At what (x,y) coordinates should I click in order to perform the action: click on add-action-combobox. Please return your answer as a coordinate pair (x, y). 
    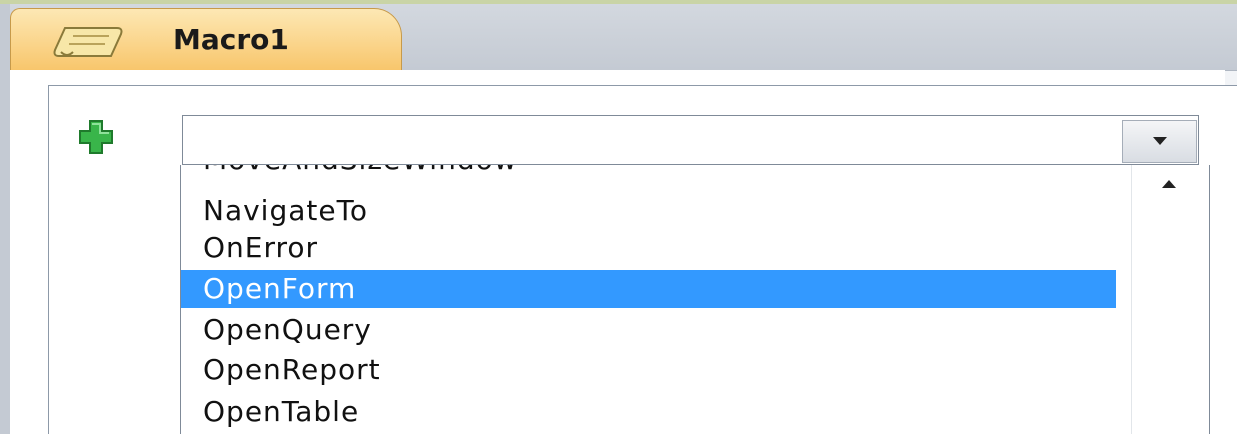
    Looking at the image, I should click on (690, 140).